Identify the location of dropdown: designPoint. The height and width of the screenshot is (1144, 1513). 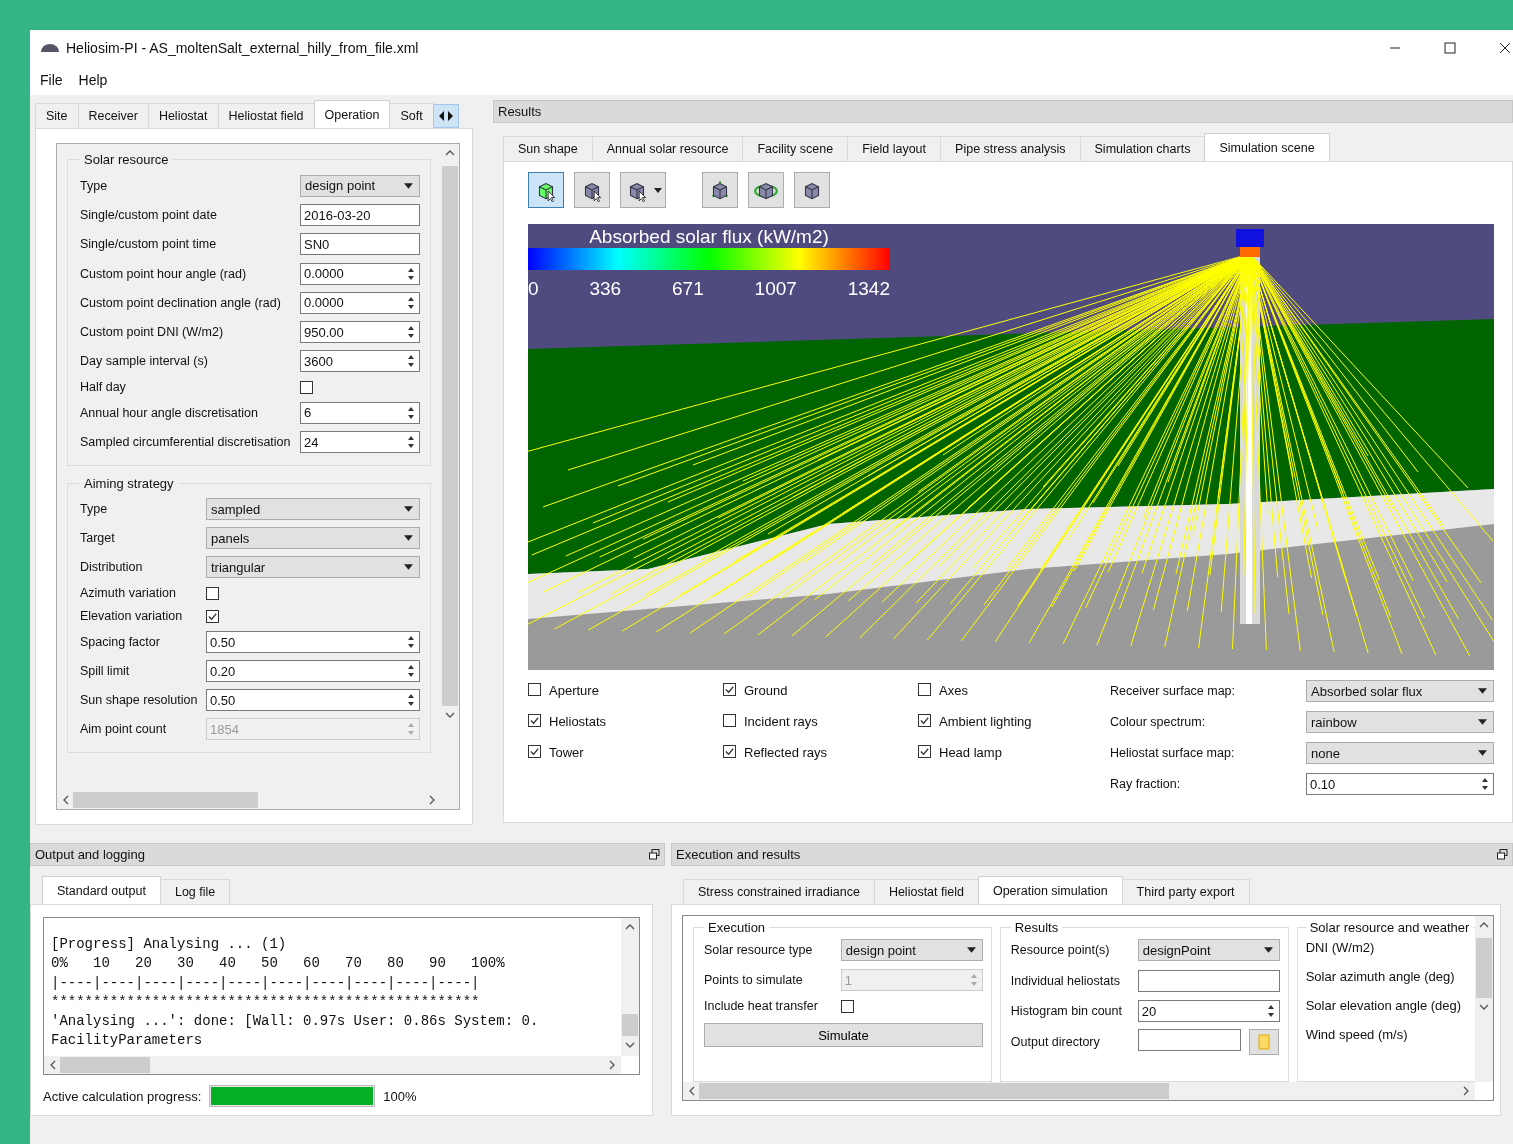
(1208, 950).